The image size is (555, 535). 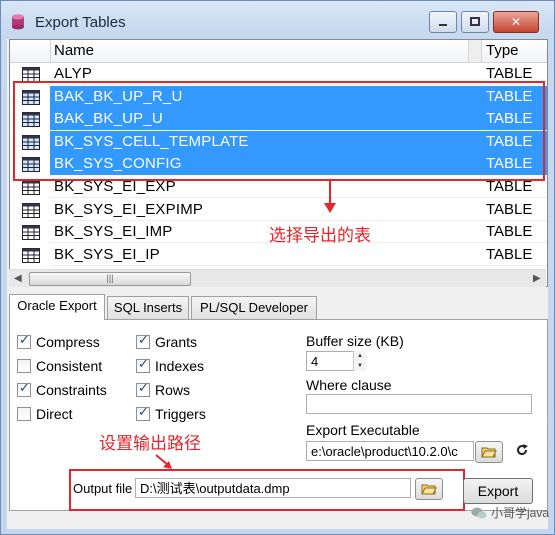 I want to click on buffer-size-spinner: ▲ ▼, so click(x=359, y=361).